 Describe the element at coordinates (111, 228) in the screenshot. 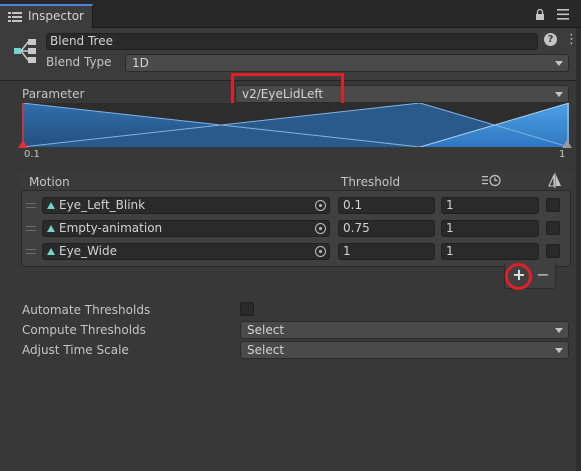

I see `motion-name-2: Empty-animation` at that location.